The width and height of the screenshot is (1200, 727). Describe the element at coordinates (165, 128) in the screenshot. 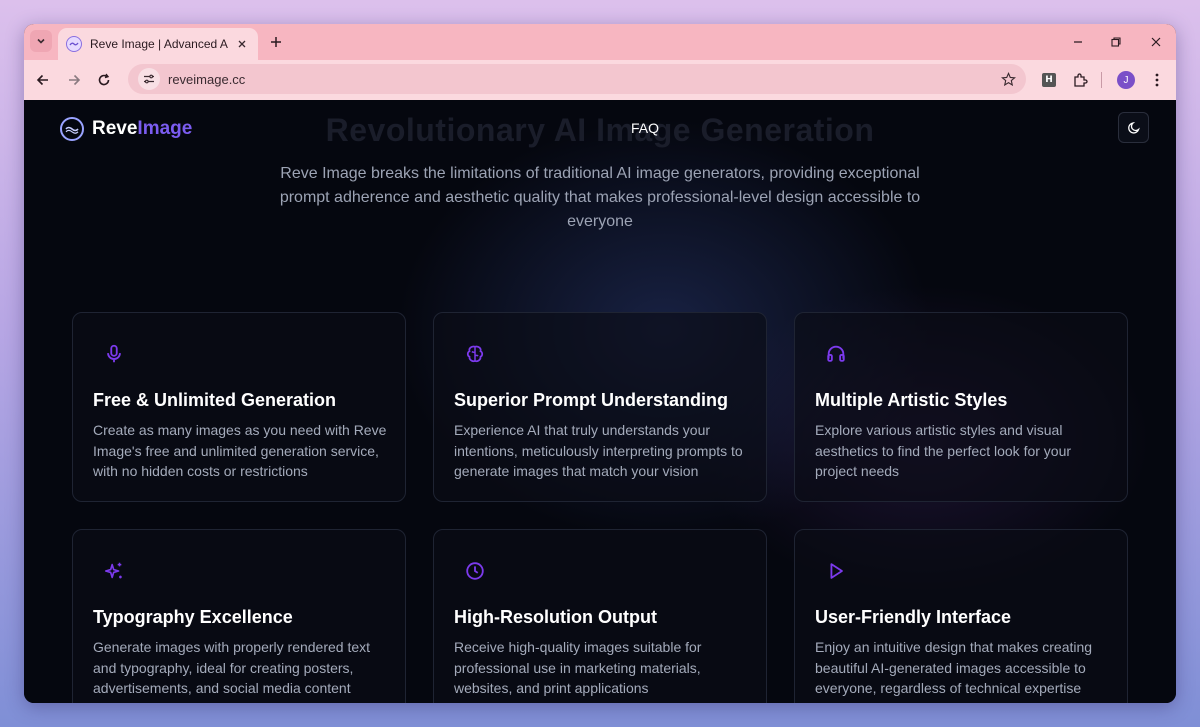

I see `logo-text-accent: Image` at that location.